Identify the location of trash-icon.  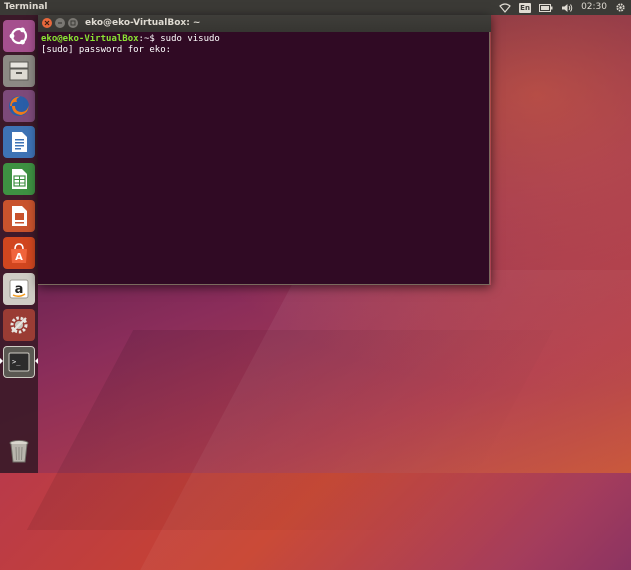
(19, 451).